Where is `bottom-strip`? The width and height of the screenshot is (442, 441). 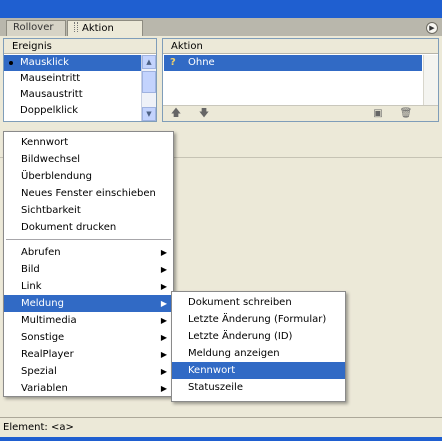
bottom-strip is located at coordinates (221, 439).